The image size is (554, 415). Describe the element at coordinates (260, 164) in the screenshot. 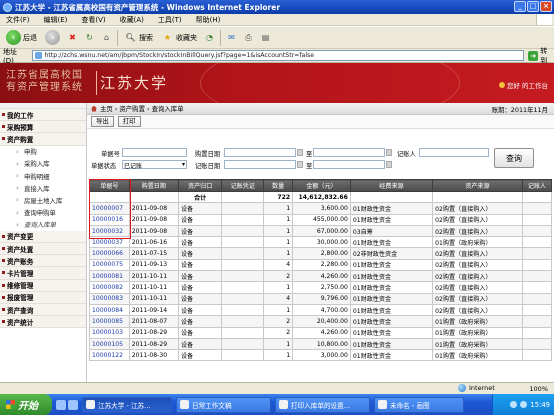

I see `record-date-from-input` at that location.